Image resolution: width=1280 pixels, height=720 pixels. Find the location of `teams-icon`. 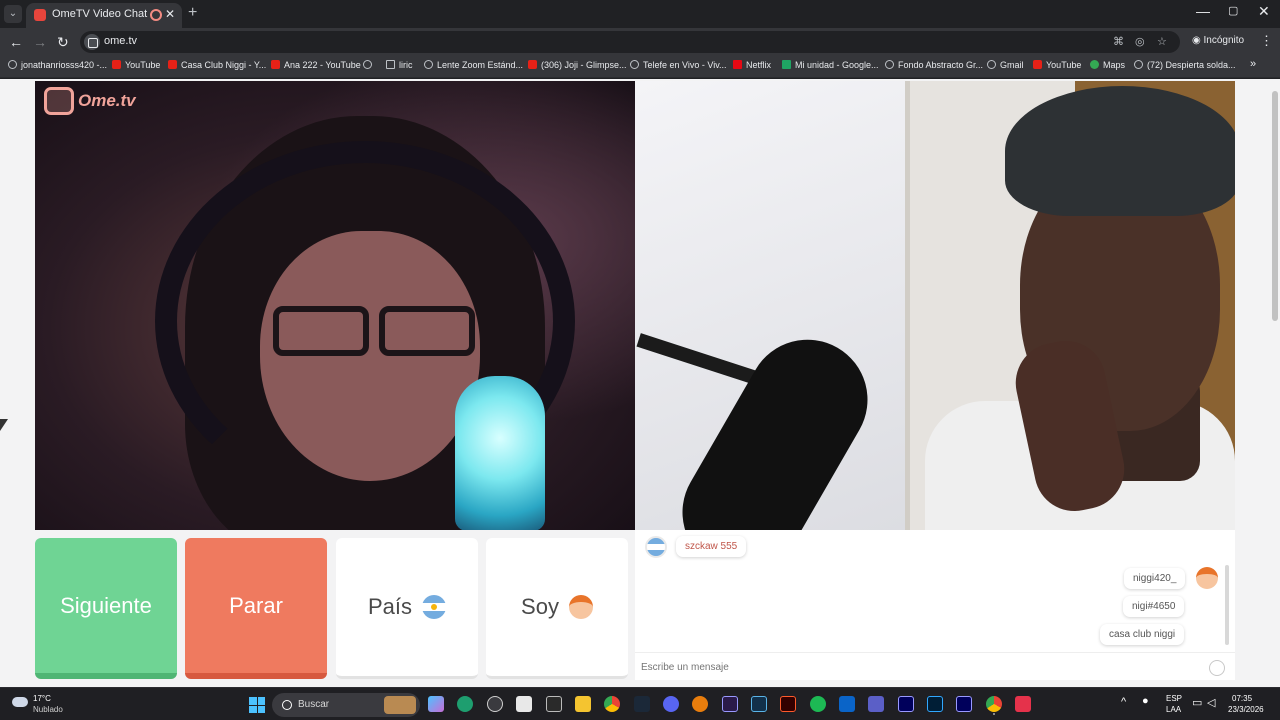

teams-icon is located at coordinates (876, 704).